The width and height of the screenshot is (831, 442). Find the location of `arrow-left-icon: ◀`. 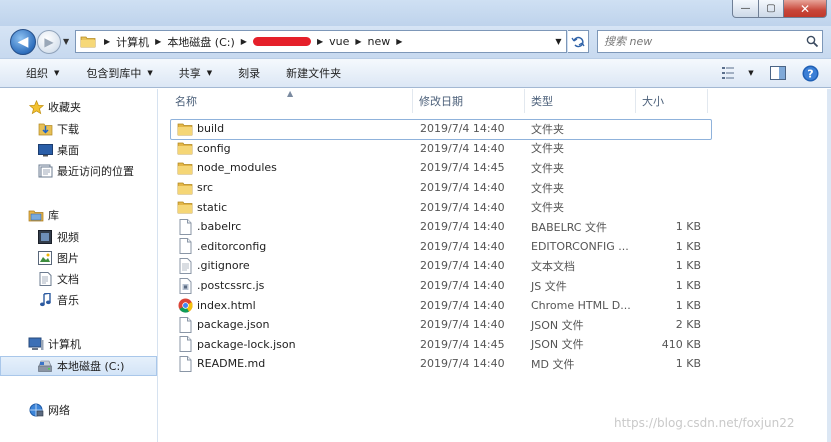

arrow-left-icon: ◀ is located at coordinates (23, 42).